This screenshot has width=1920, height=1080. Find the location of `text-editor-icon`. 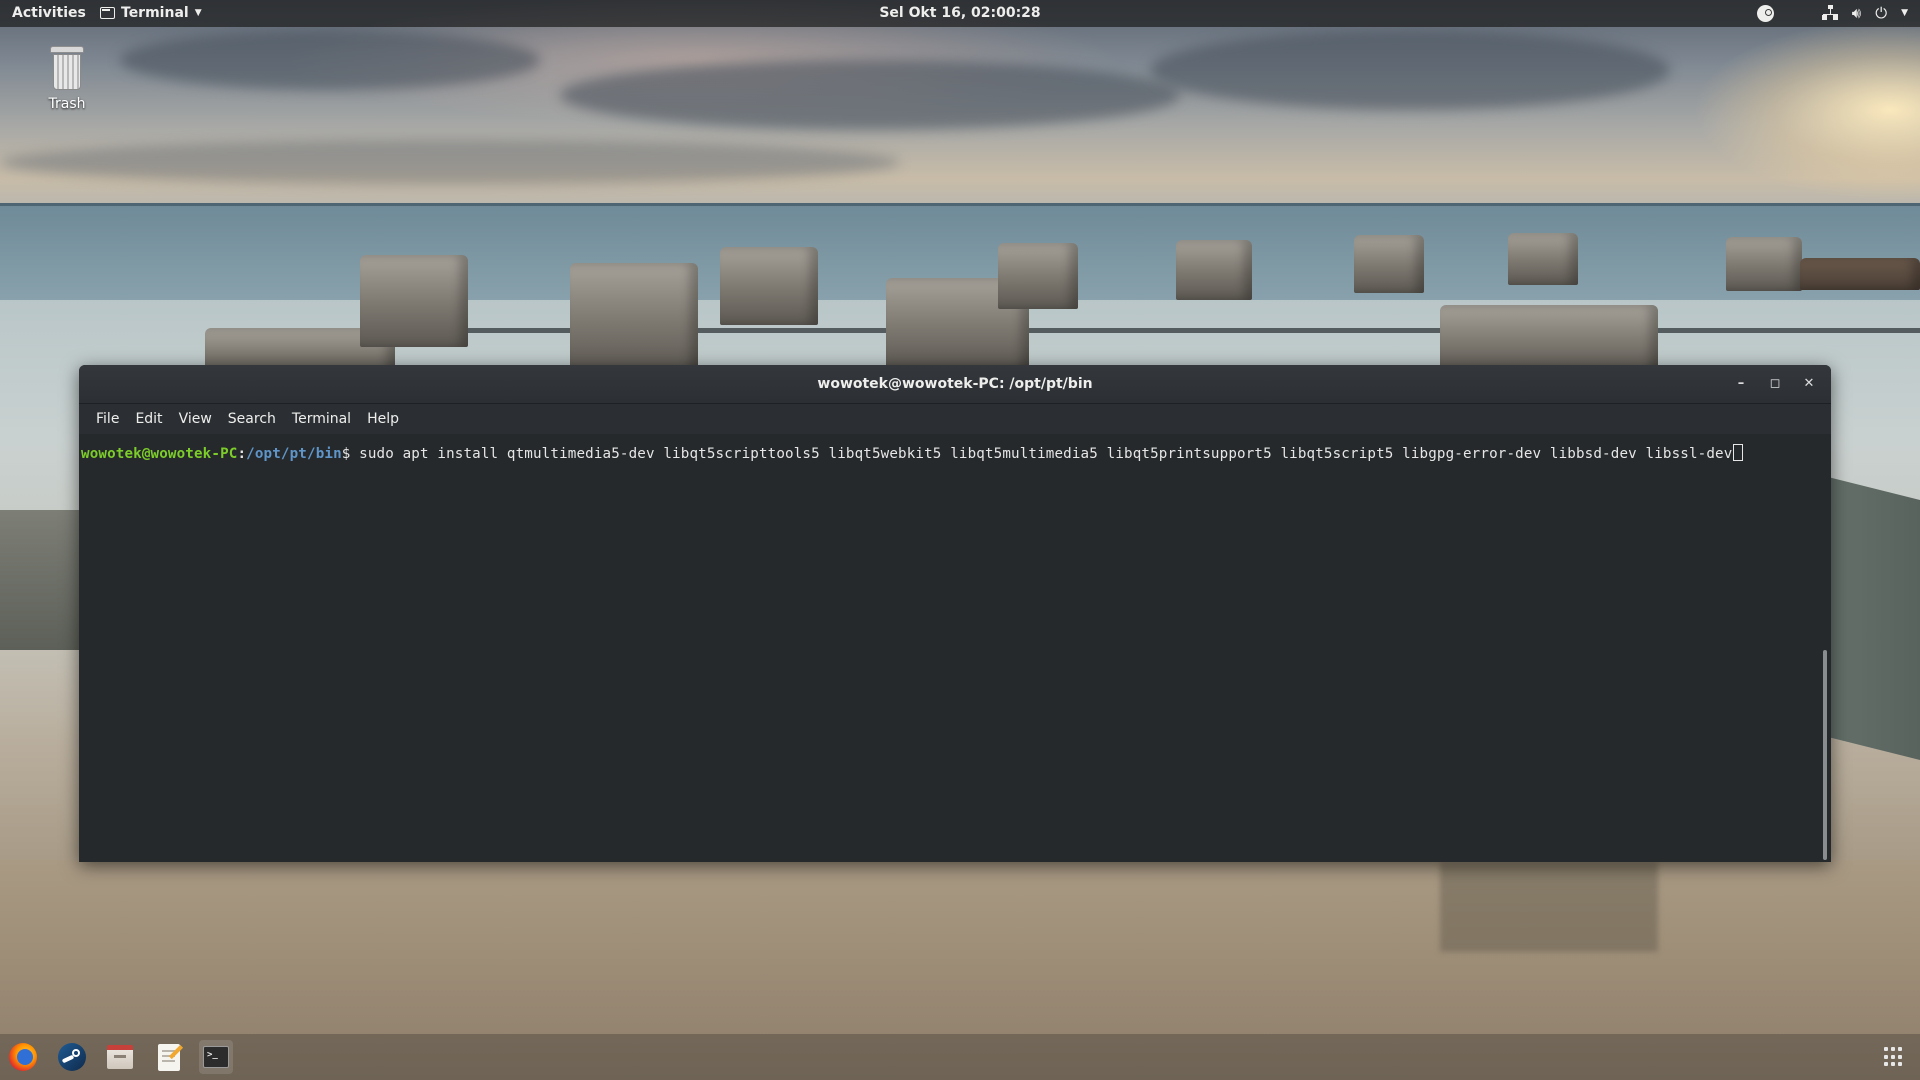

text-editor-icon is located at coordinates (169, 1057).